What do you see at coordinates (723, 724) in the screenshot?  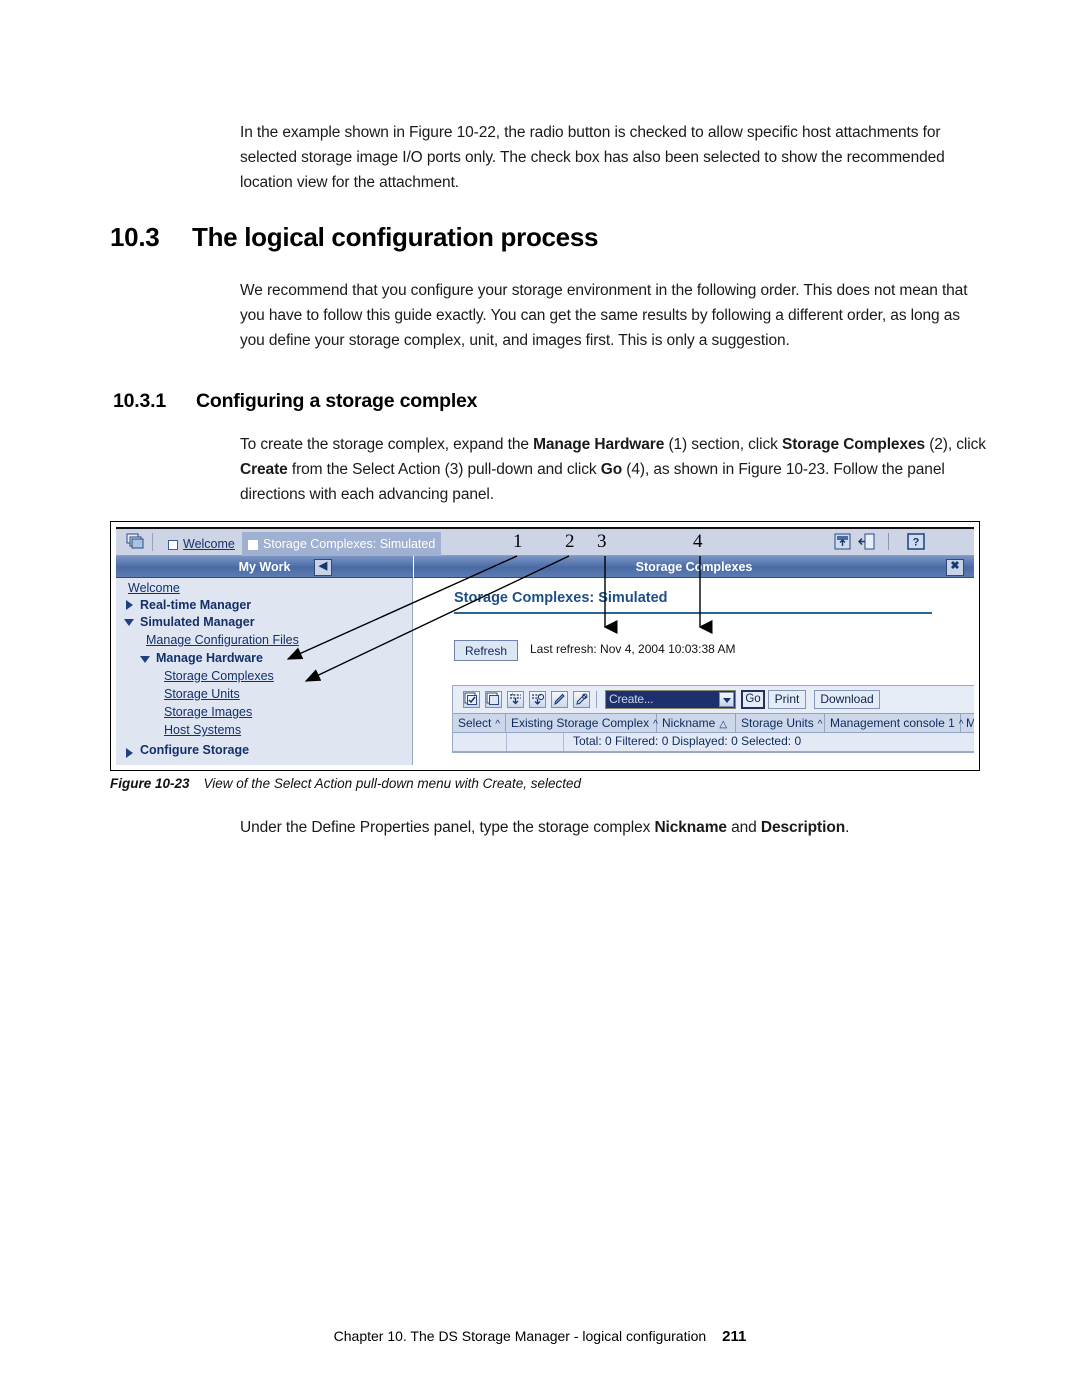 I see `sort-indicator: △` at bounding box center [723, 724].